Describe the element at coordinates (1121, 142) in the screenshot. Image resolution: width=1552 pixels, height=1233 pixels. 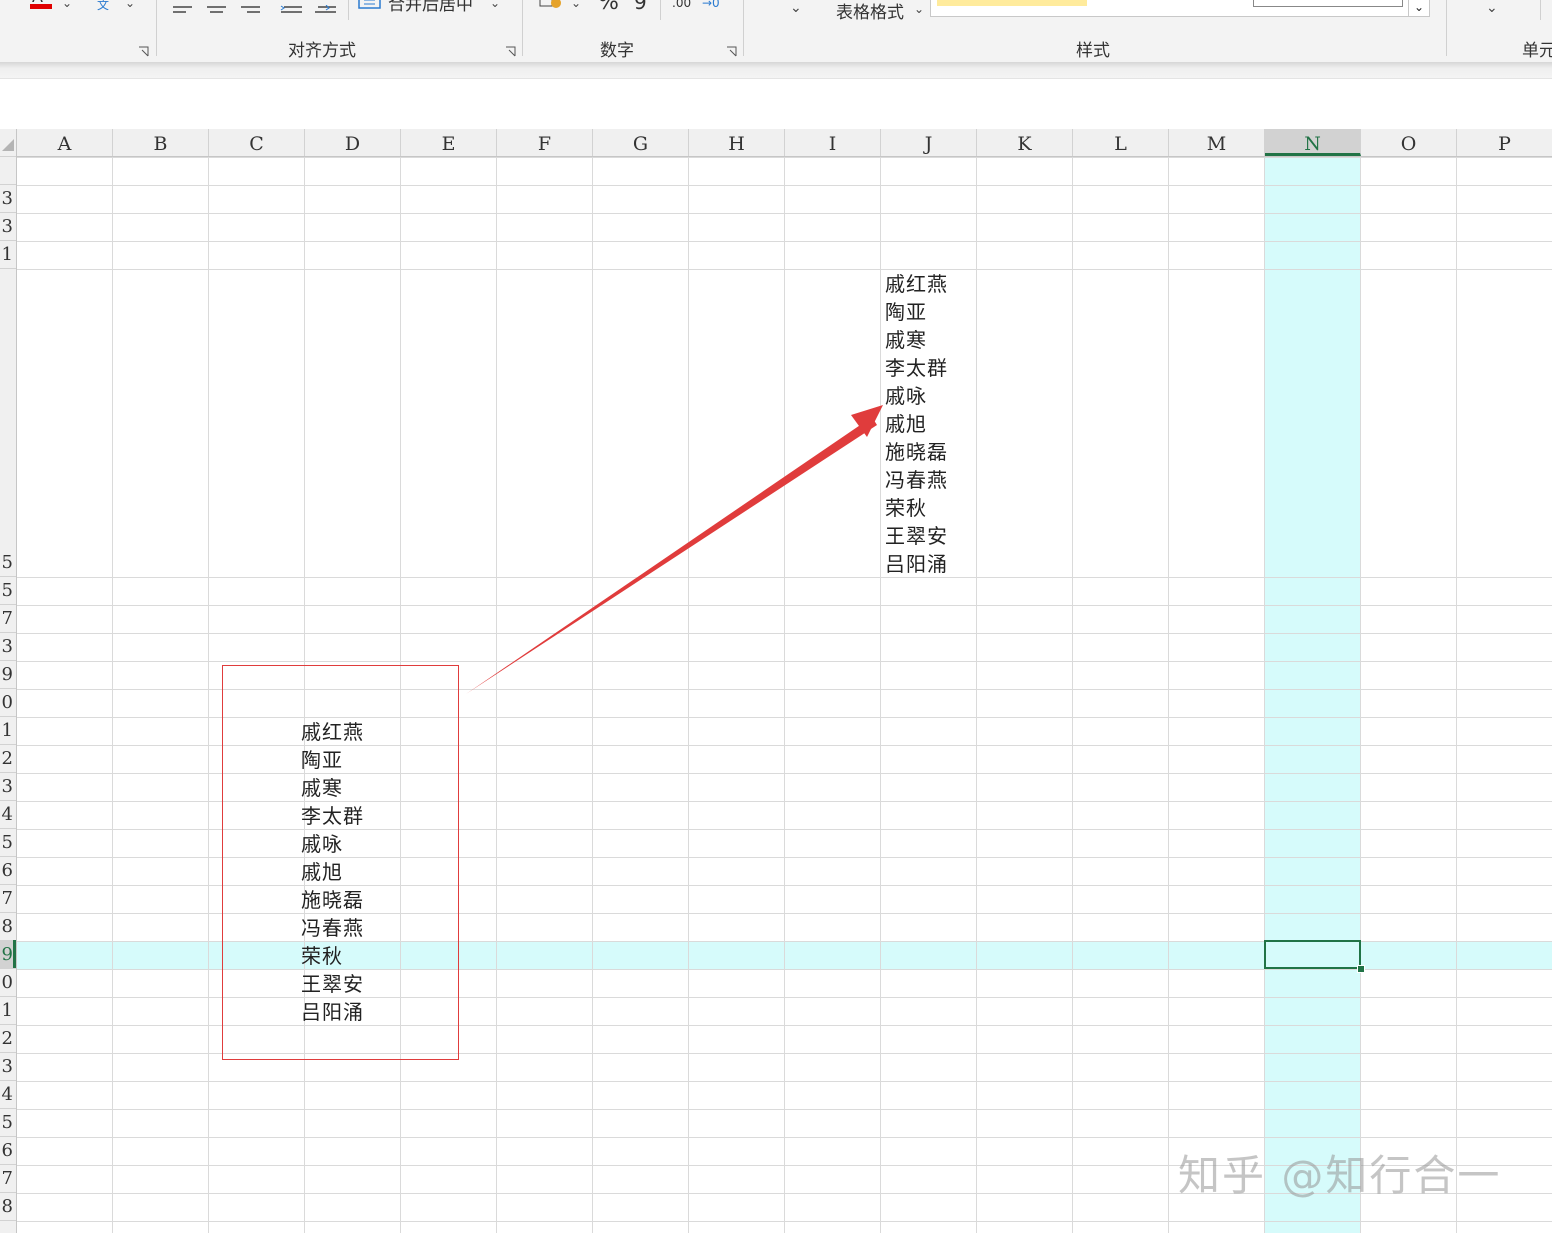
I see `column-header-l: L` at that location.